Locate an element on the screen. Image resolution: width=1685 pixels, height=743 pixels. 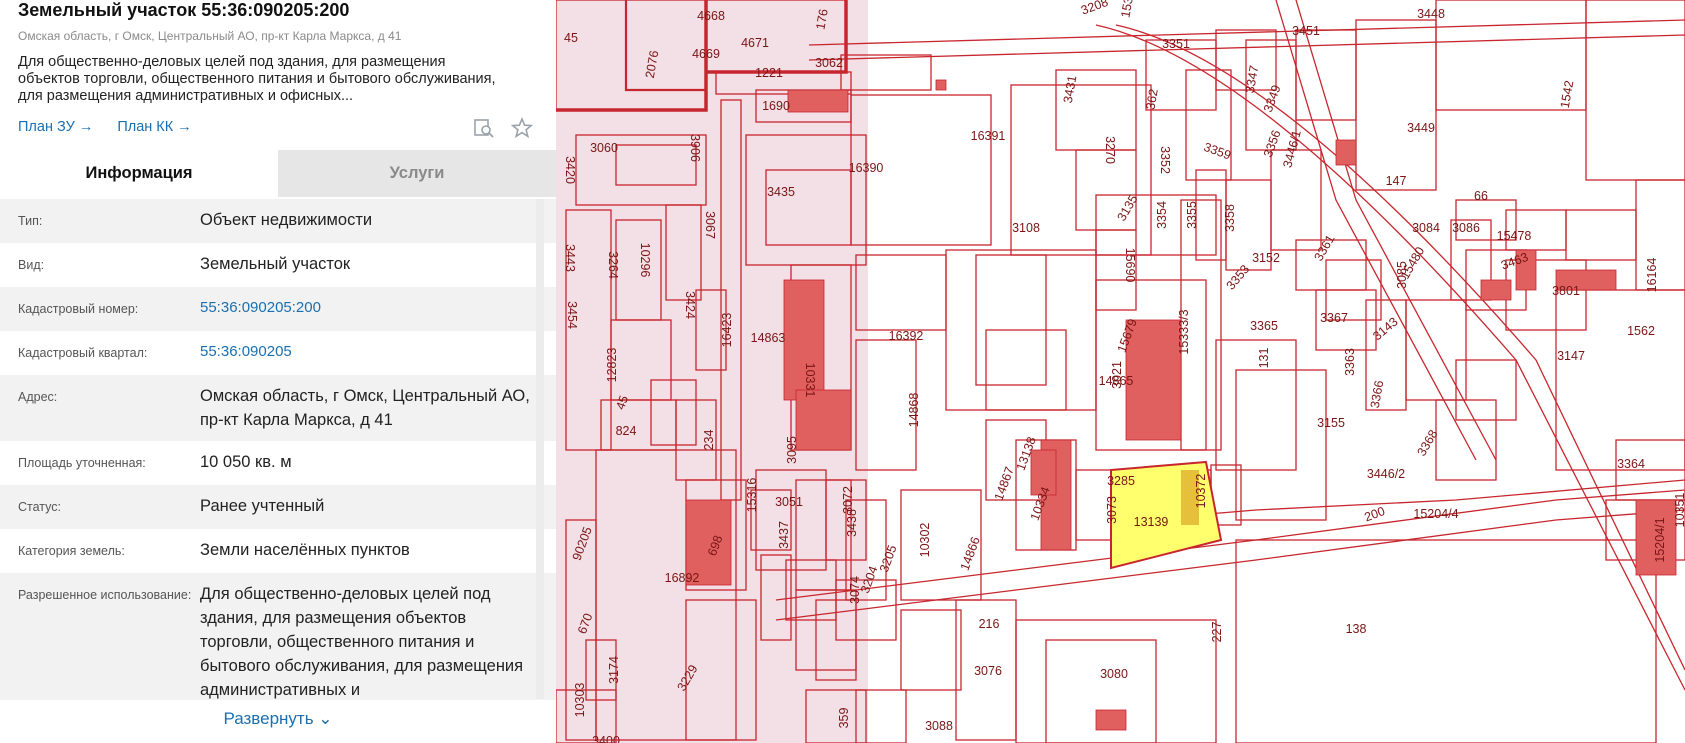
row-label: Тип: is located at coordinates (30, 221).